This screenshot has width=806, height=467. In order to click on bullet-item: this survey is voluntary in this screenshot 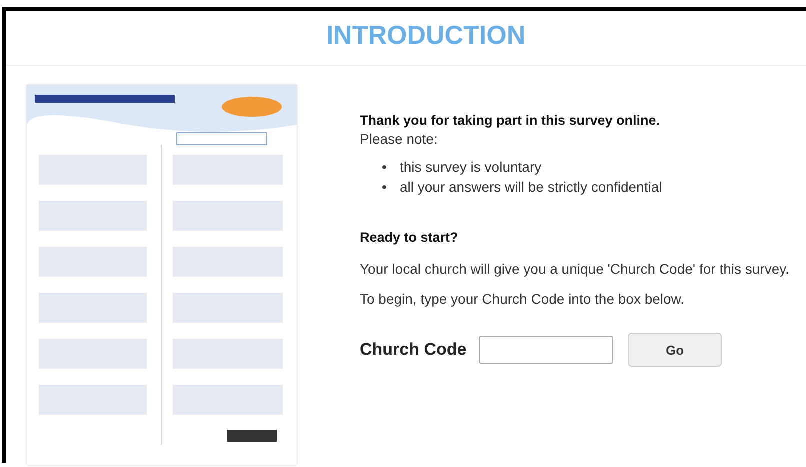, I will do `click(471, 167)`.